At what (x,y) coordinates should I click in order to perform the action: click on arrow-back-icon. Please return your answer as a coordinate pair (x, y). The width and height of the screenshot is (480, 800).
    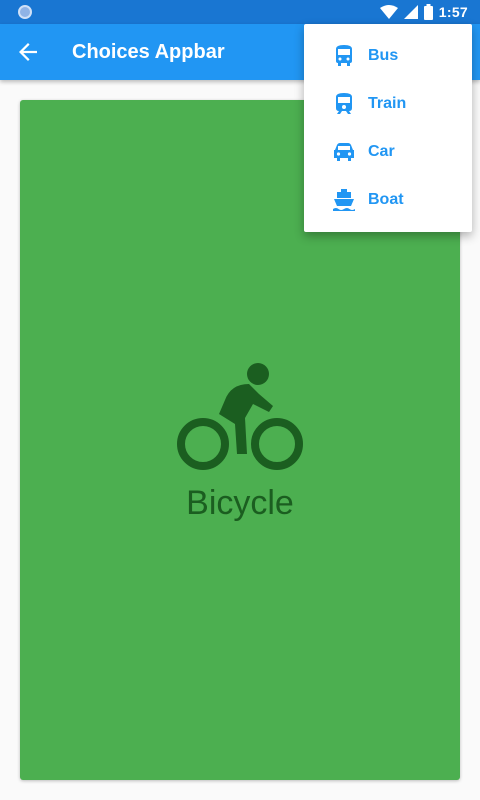
    Looking at the image, I should click on (28, 52).